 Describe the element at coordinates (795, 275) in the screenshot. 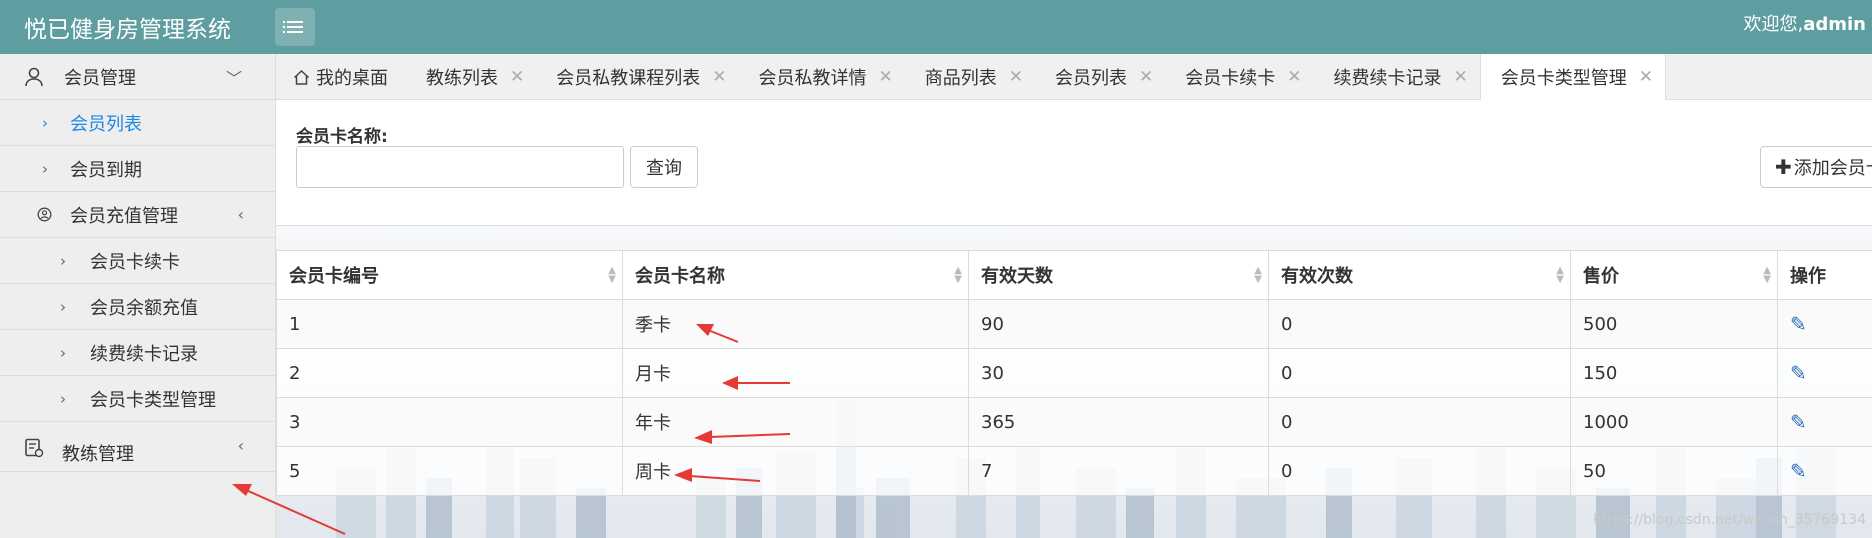

I see `column-header: 会员卡名称 ▲ ▼` at that location.